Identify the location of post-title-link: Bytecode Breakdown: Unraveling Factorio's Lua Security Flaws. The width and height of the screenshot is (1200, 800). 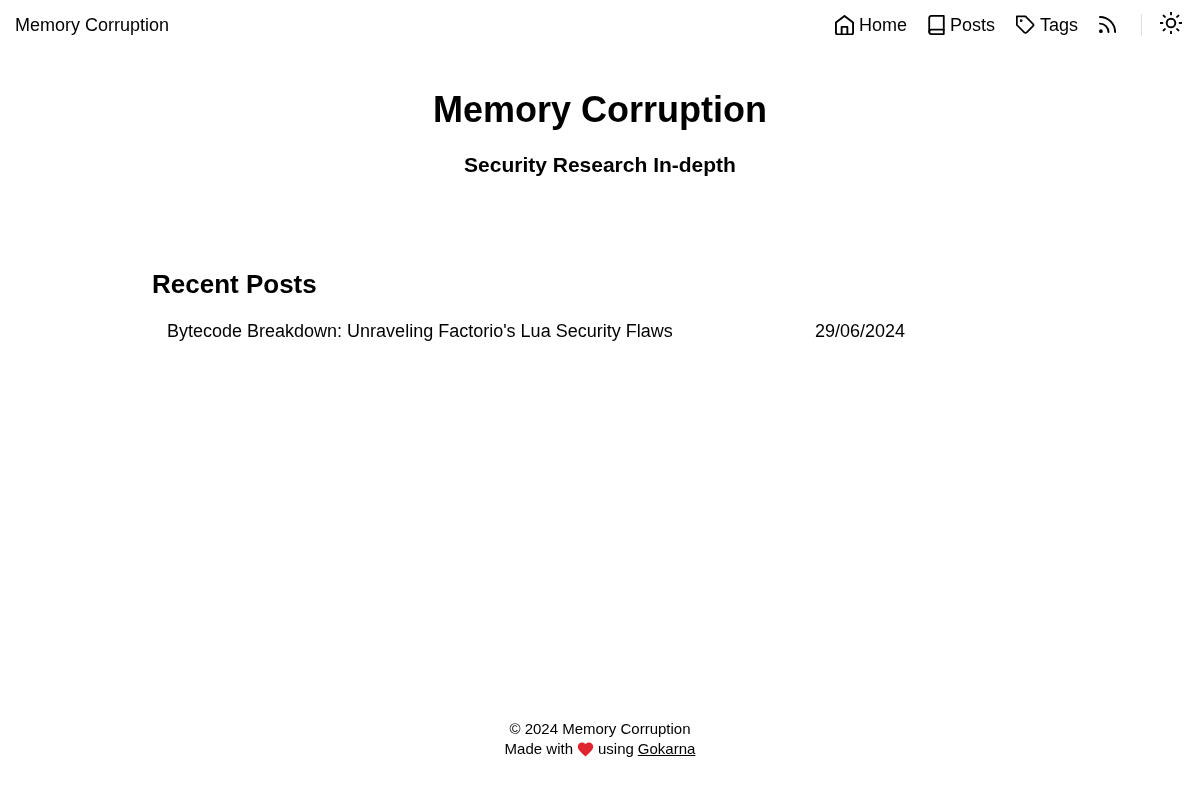
(491, 331).